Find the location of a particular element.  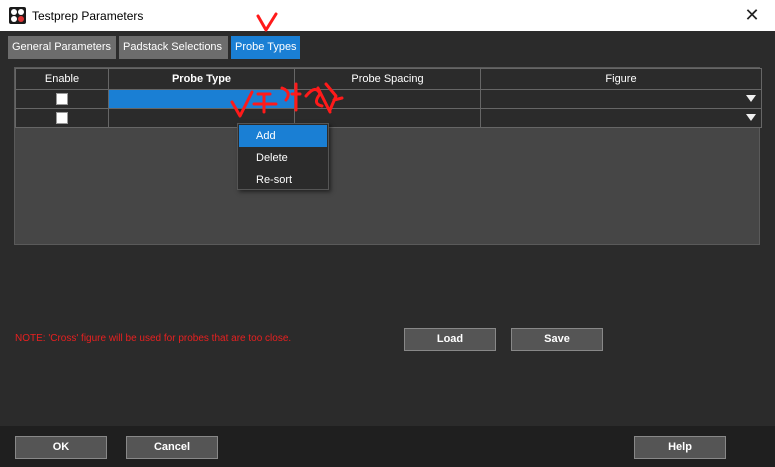

menu-item-add: Add is located at coordinates (283, 136).